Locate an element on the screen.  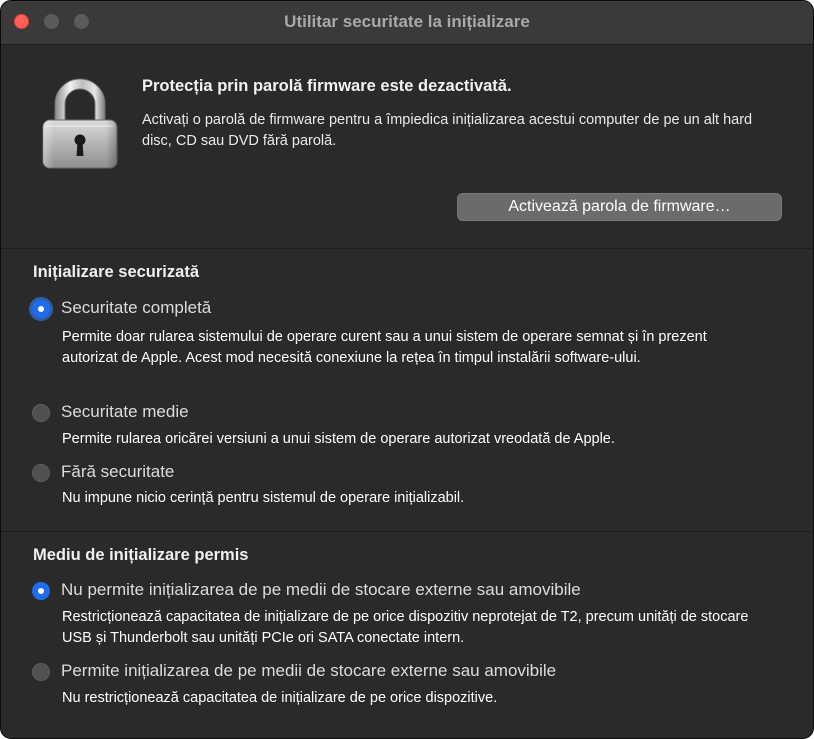
window-title: Utilitar securitate la inițializare is located at coordinates (407, 21).